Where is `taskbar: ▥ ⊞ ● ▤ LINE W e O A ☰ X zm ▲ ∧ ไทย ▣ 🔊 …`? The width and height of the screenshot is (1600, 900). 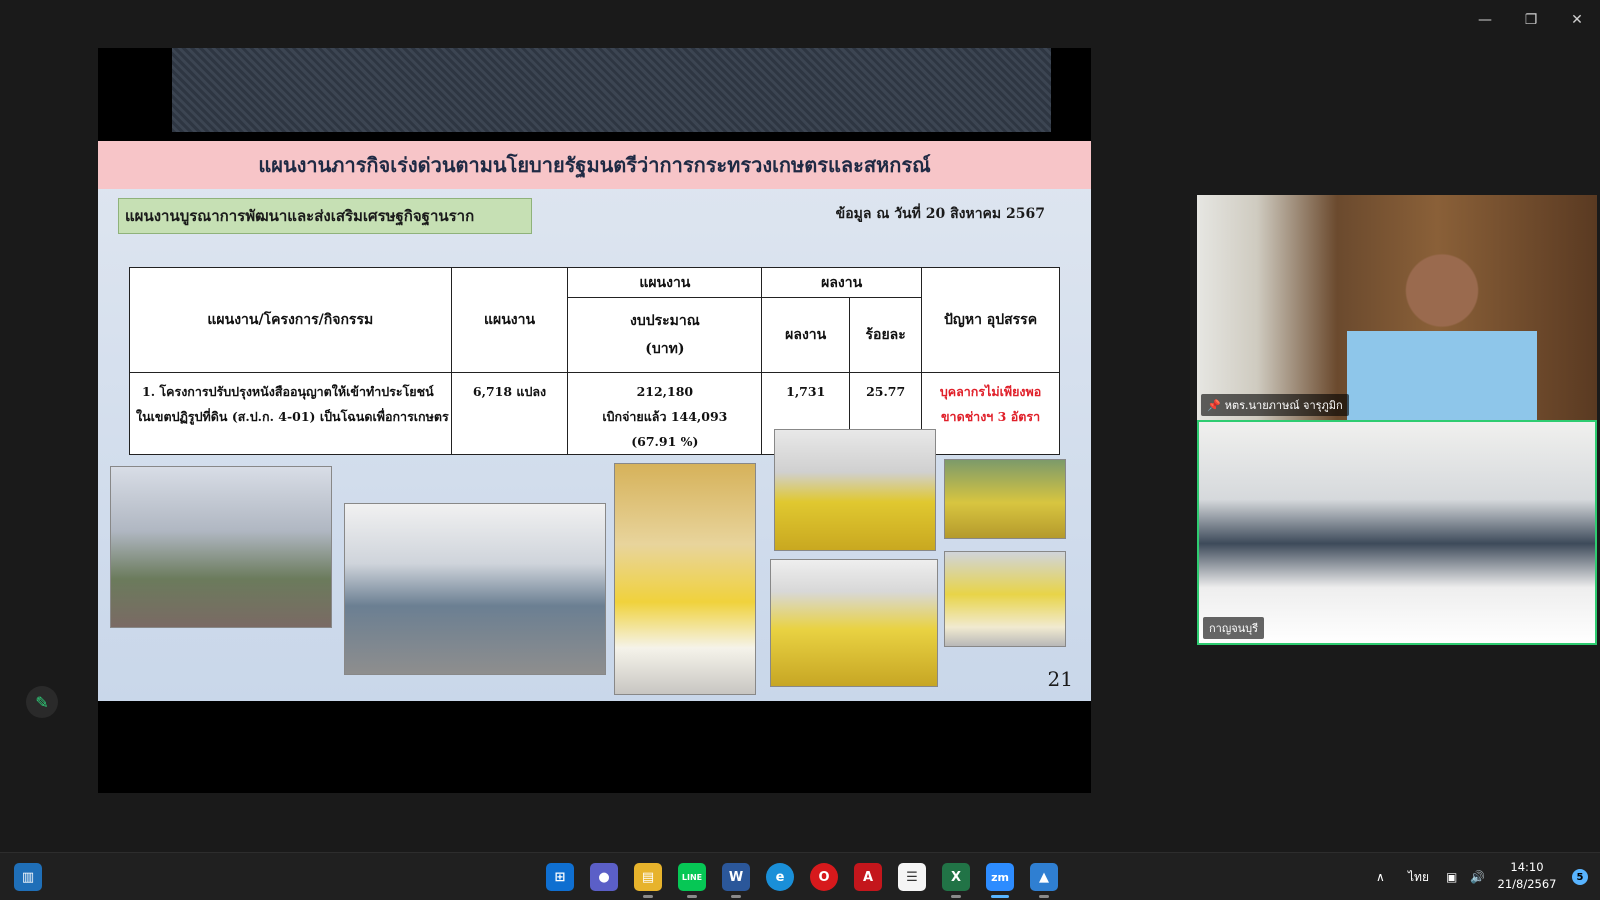 taskbar: ▥ ⊞ ● ▤ LINE W e O A ☰ X zm ▲ ∧ ไทย ▣ 🔊 … is located at coordinates (800, 876).